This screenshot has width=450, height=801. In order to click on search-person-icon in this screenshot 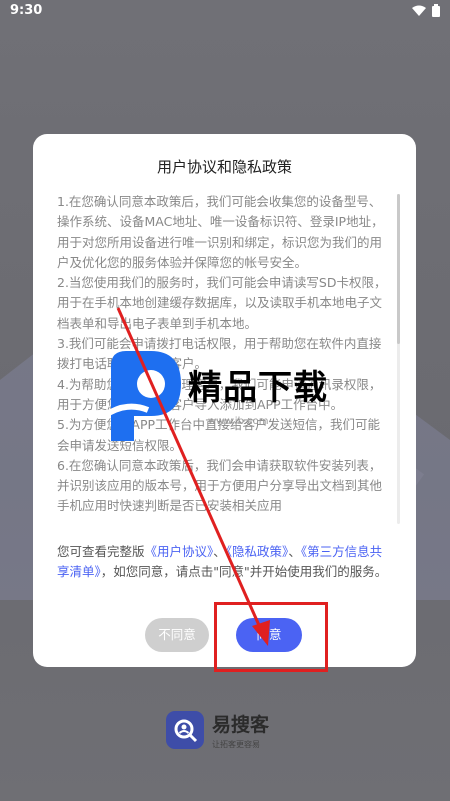, I will do `click(186, 731)`.